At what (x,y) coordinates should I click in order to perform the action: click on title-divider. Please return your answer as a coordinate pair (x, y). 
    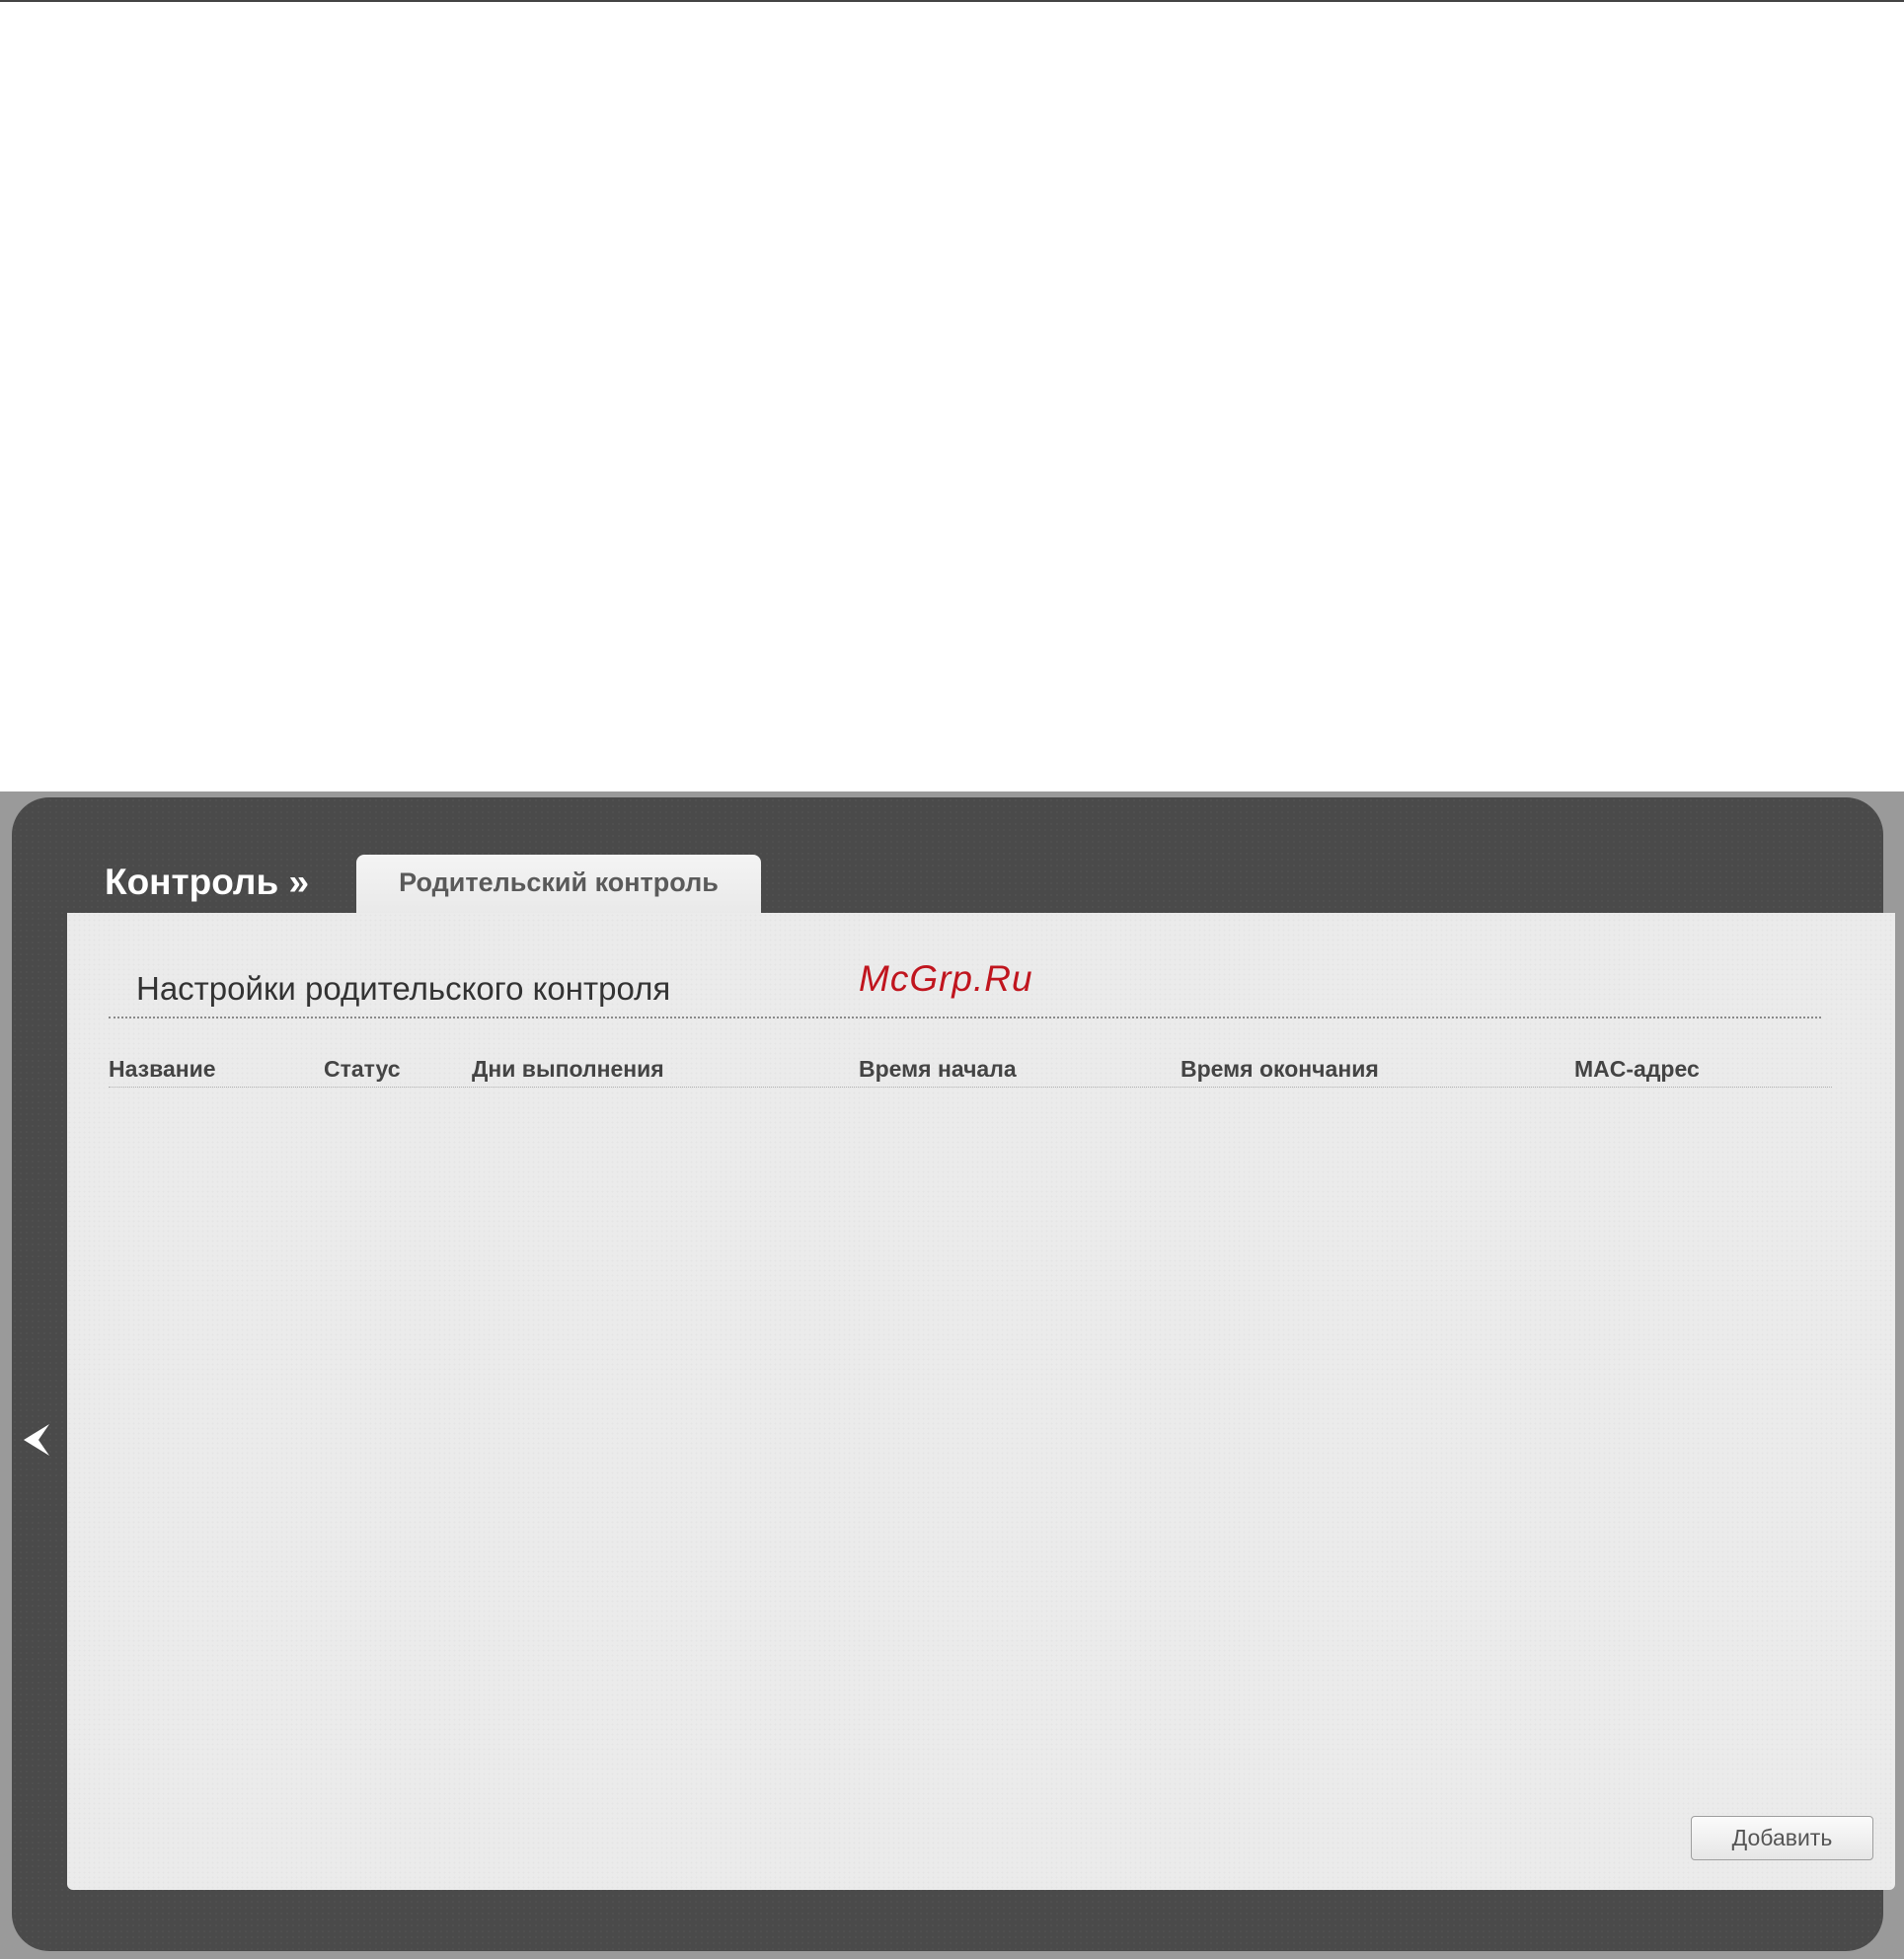
    Looking at the image, I should click on (965, 1017).